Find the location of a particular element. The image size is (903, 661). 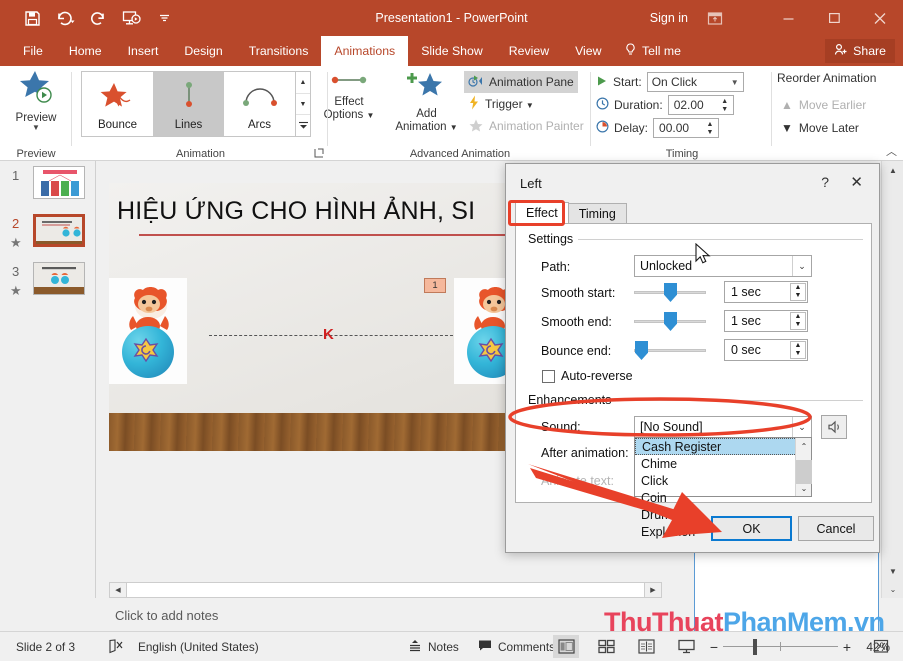

tab-view: View is located at coordinates (588, 51).